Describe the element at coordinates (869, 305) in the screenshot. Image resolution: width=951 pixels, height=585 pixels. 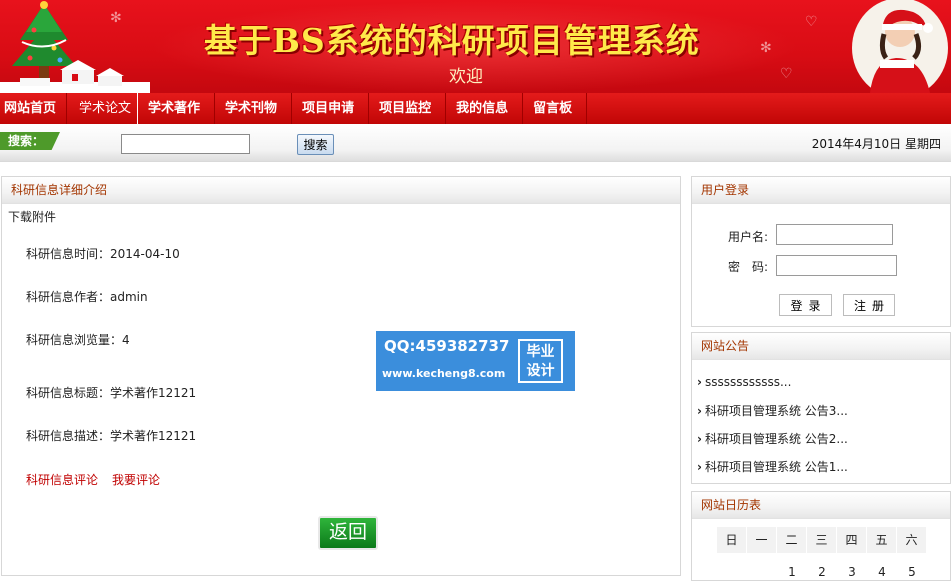
I see `register-button: 注册` at that location.